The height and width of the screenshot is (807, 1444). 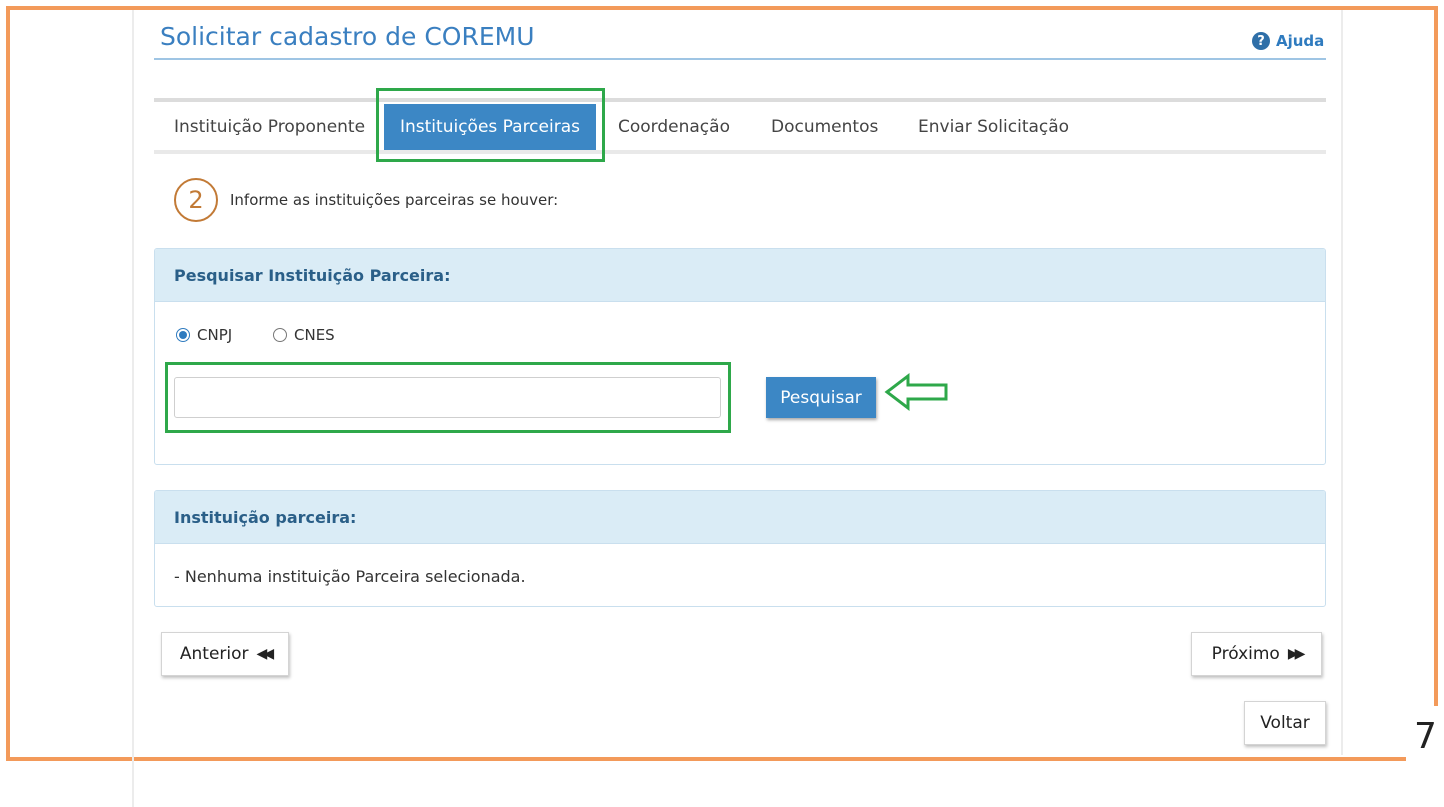 I want to click on annotation-frame-bottom, so click(x=706, y=759).